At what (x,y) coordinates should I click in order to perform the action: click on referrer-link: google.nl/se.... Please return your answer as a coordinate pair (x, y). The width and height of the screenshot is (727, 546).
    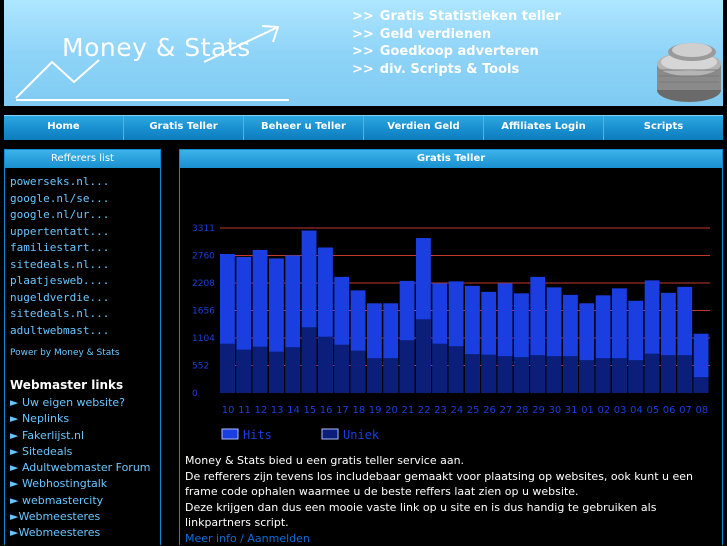
    Looking at the image, I should click on (85, 199).